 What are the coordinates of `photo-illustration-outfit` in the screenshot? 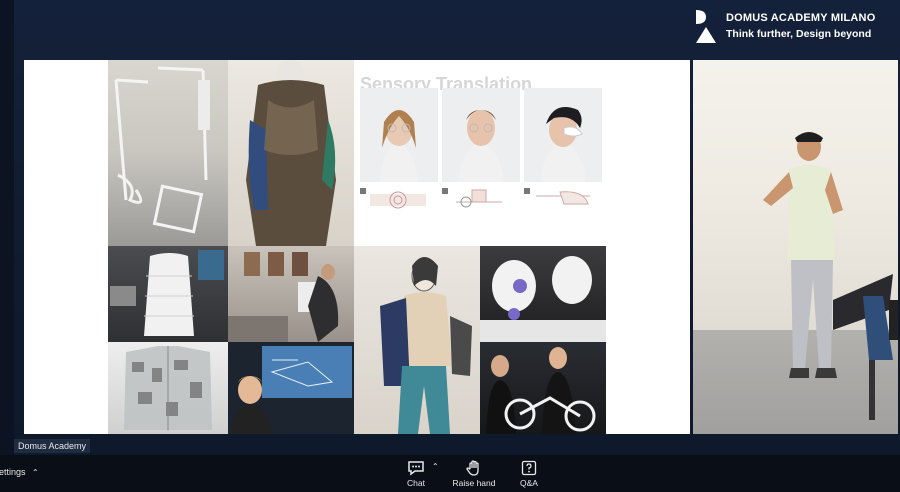 It's located at (417, 340).